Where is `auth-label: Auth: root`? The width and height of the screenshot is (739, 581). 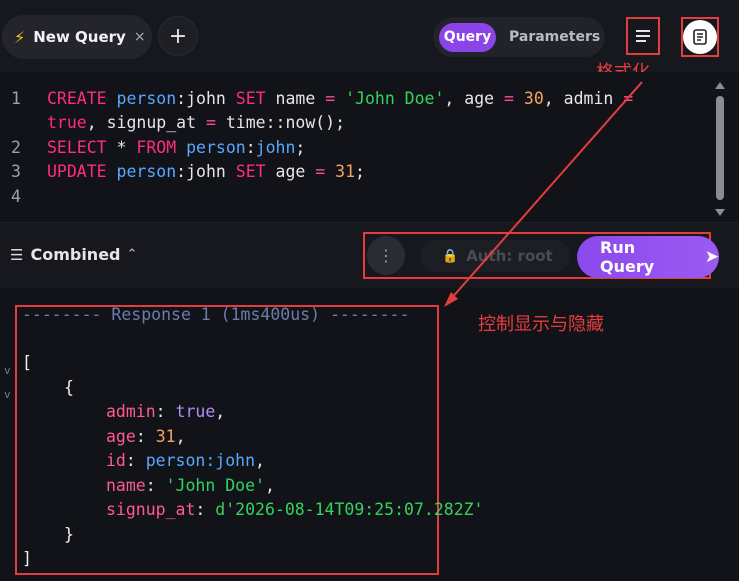 auth-label: Auth: root is located at coordinates (509, 256).